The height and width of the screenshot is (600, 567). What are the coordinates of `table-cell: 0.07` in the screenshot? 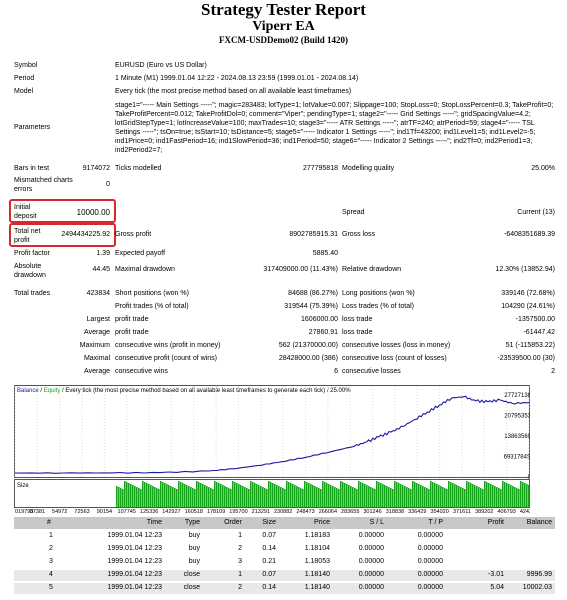 It's located at (269, 574).